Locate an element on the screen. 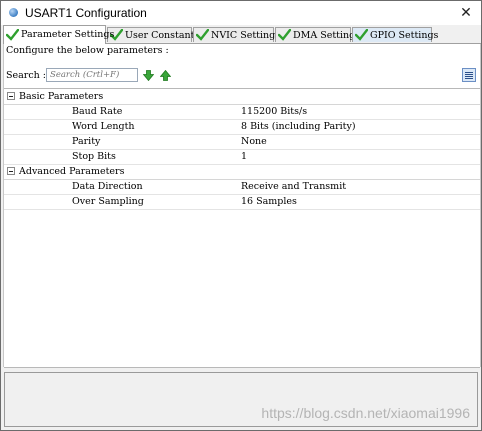 The image size is (482, 431). group-label: Basic Parameters is located at coordinates (61, 96).